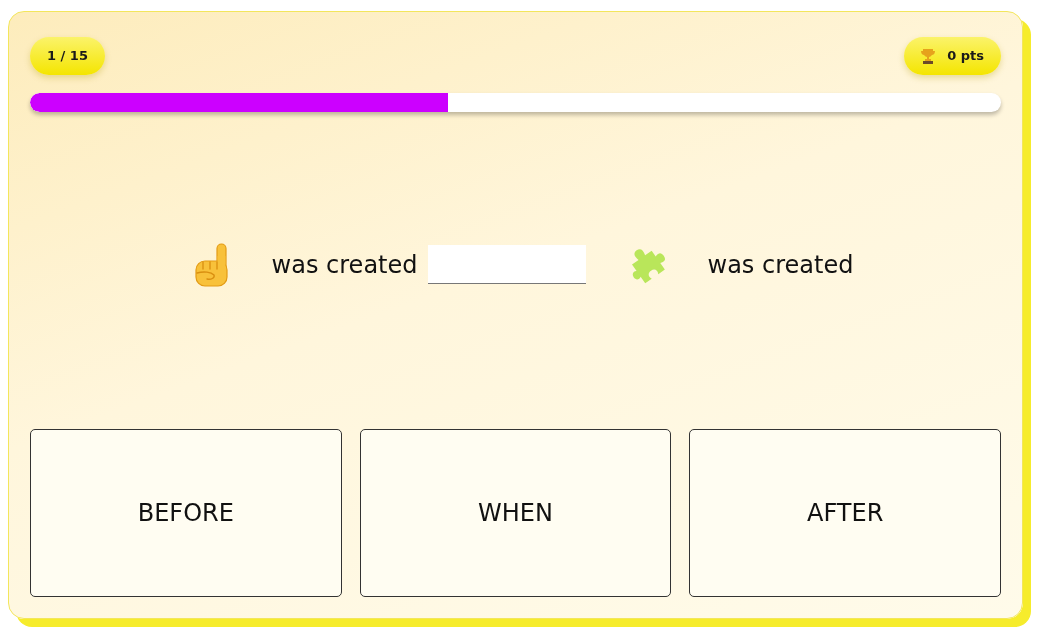 This screenshot has height=635, width=1045. I want to click on score-text: 0 pts, so click(965, 56).